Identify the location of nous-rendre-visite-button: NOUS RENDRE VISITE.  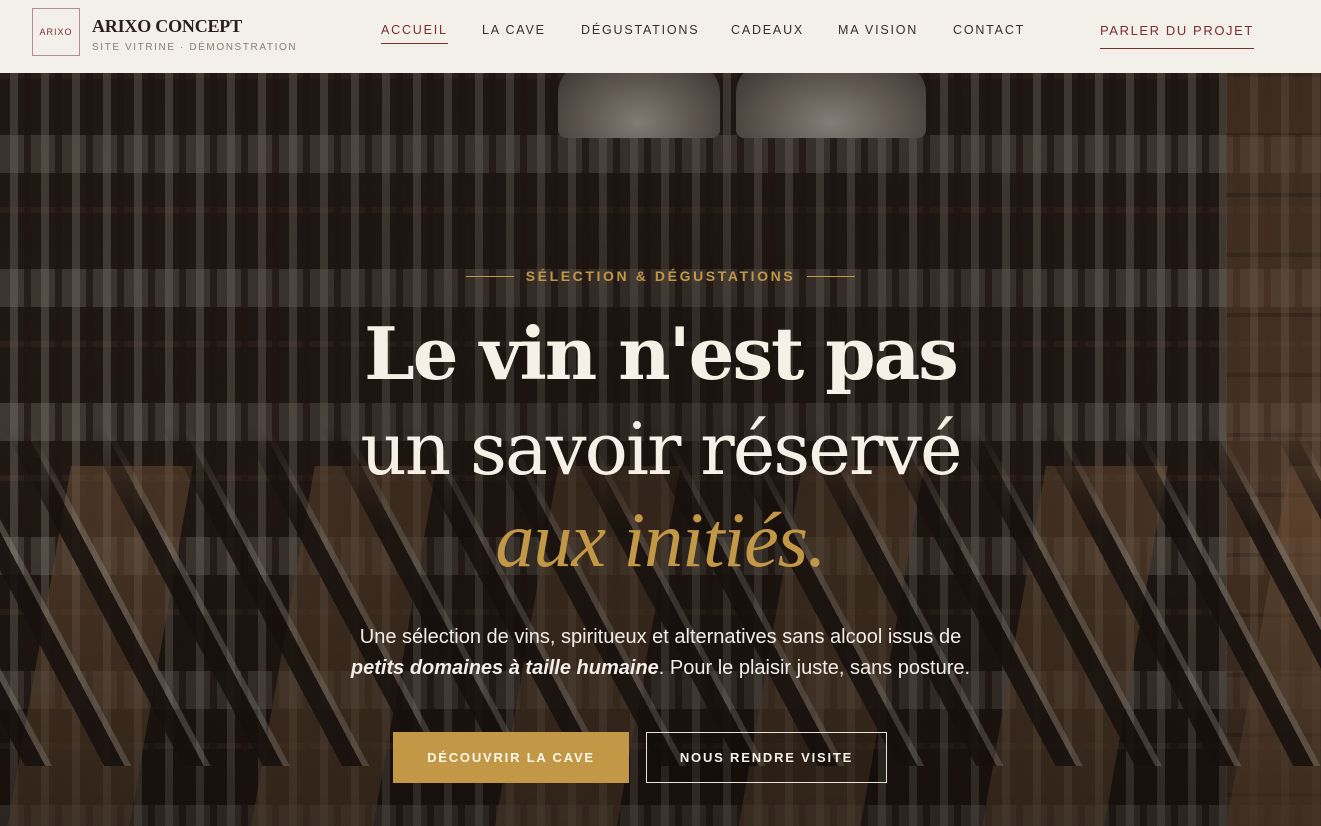
(766, 757).